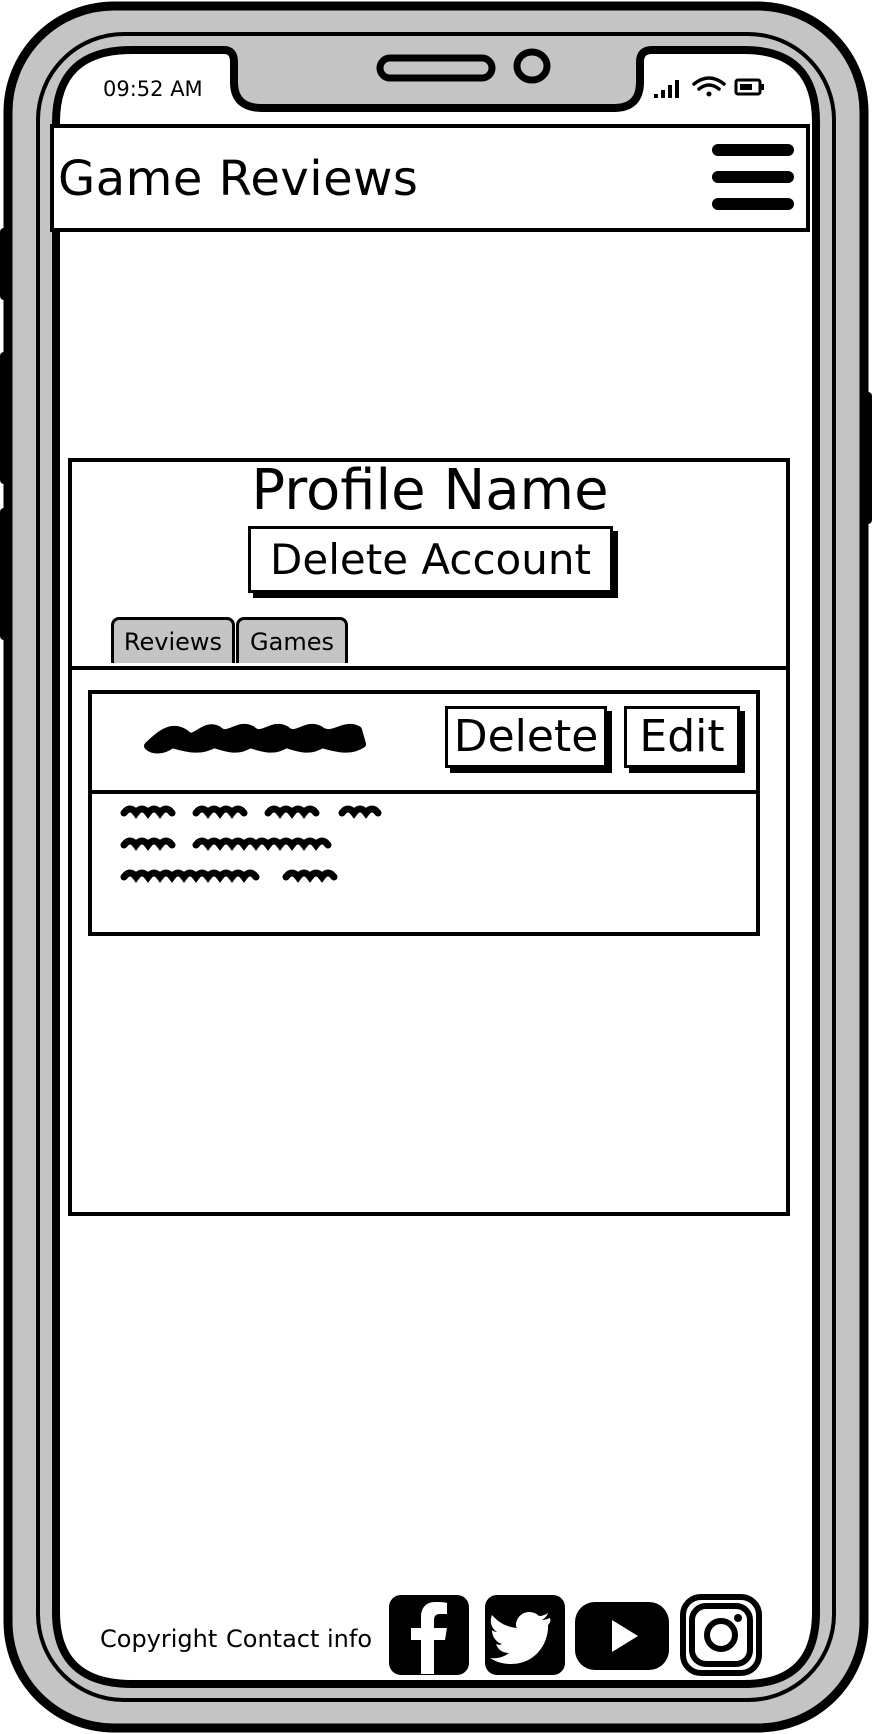 Image resolution: width=872 pixels, height=1734 pixels. What do you see at coordinates (430, 490) in the screenshot?
I see `profile-name: Profile Name` at bounding box center [430, 490].